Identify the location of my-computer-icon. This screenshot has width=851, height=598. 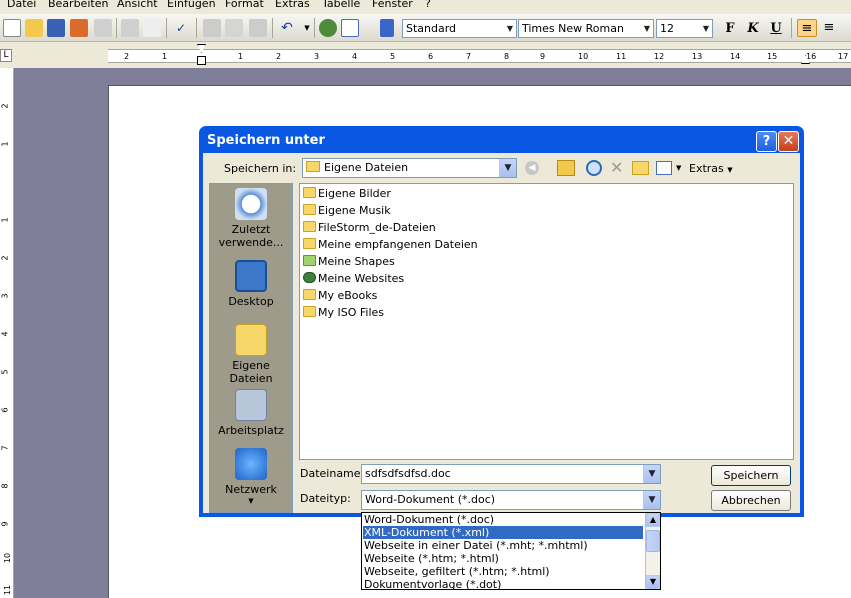
(251, 405).